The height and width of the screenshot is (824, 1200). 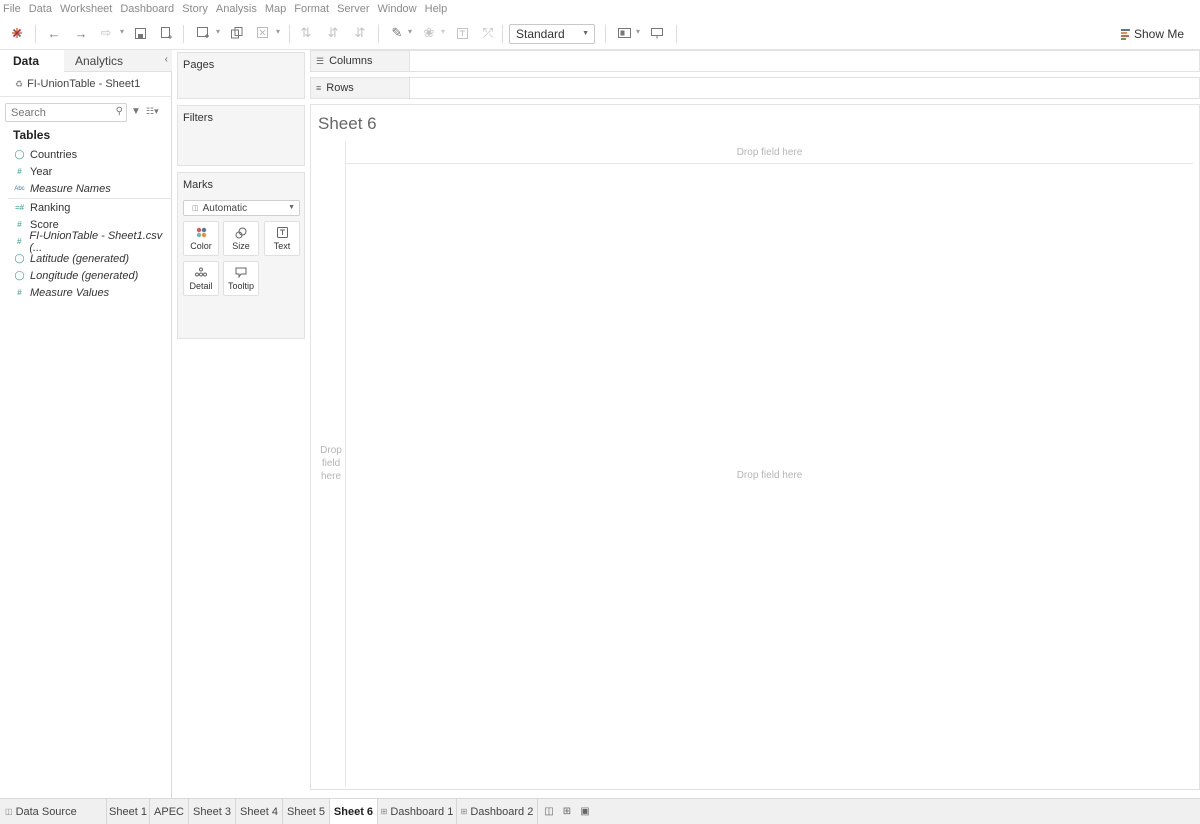 I want to click on new-data-source-icon, so click(x=167, y=33).